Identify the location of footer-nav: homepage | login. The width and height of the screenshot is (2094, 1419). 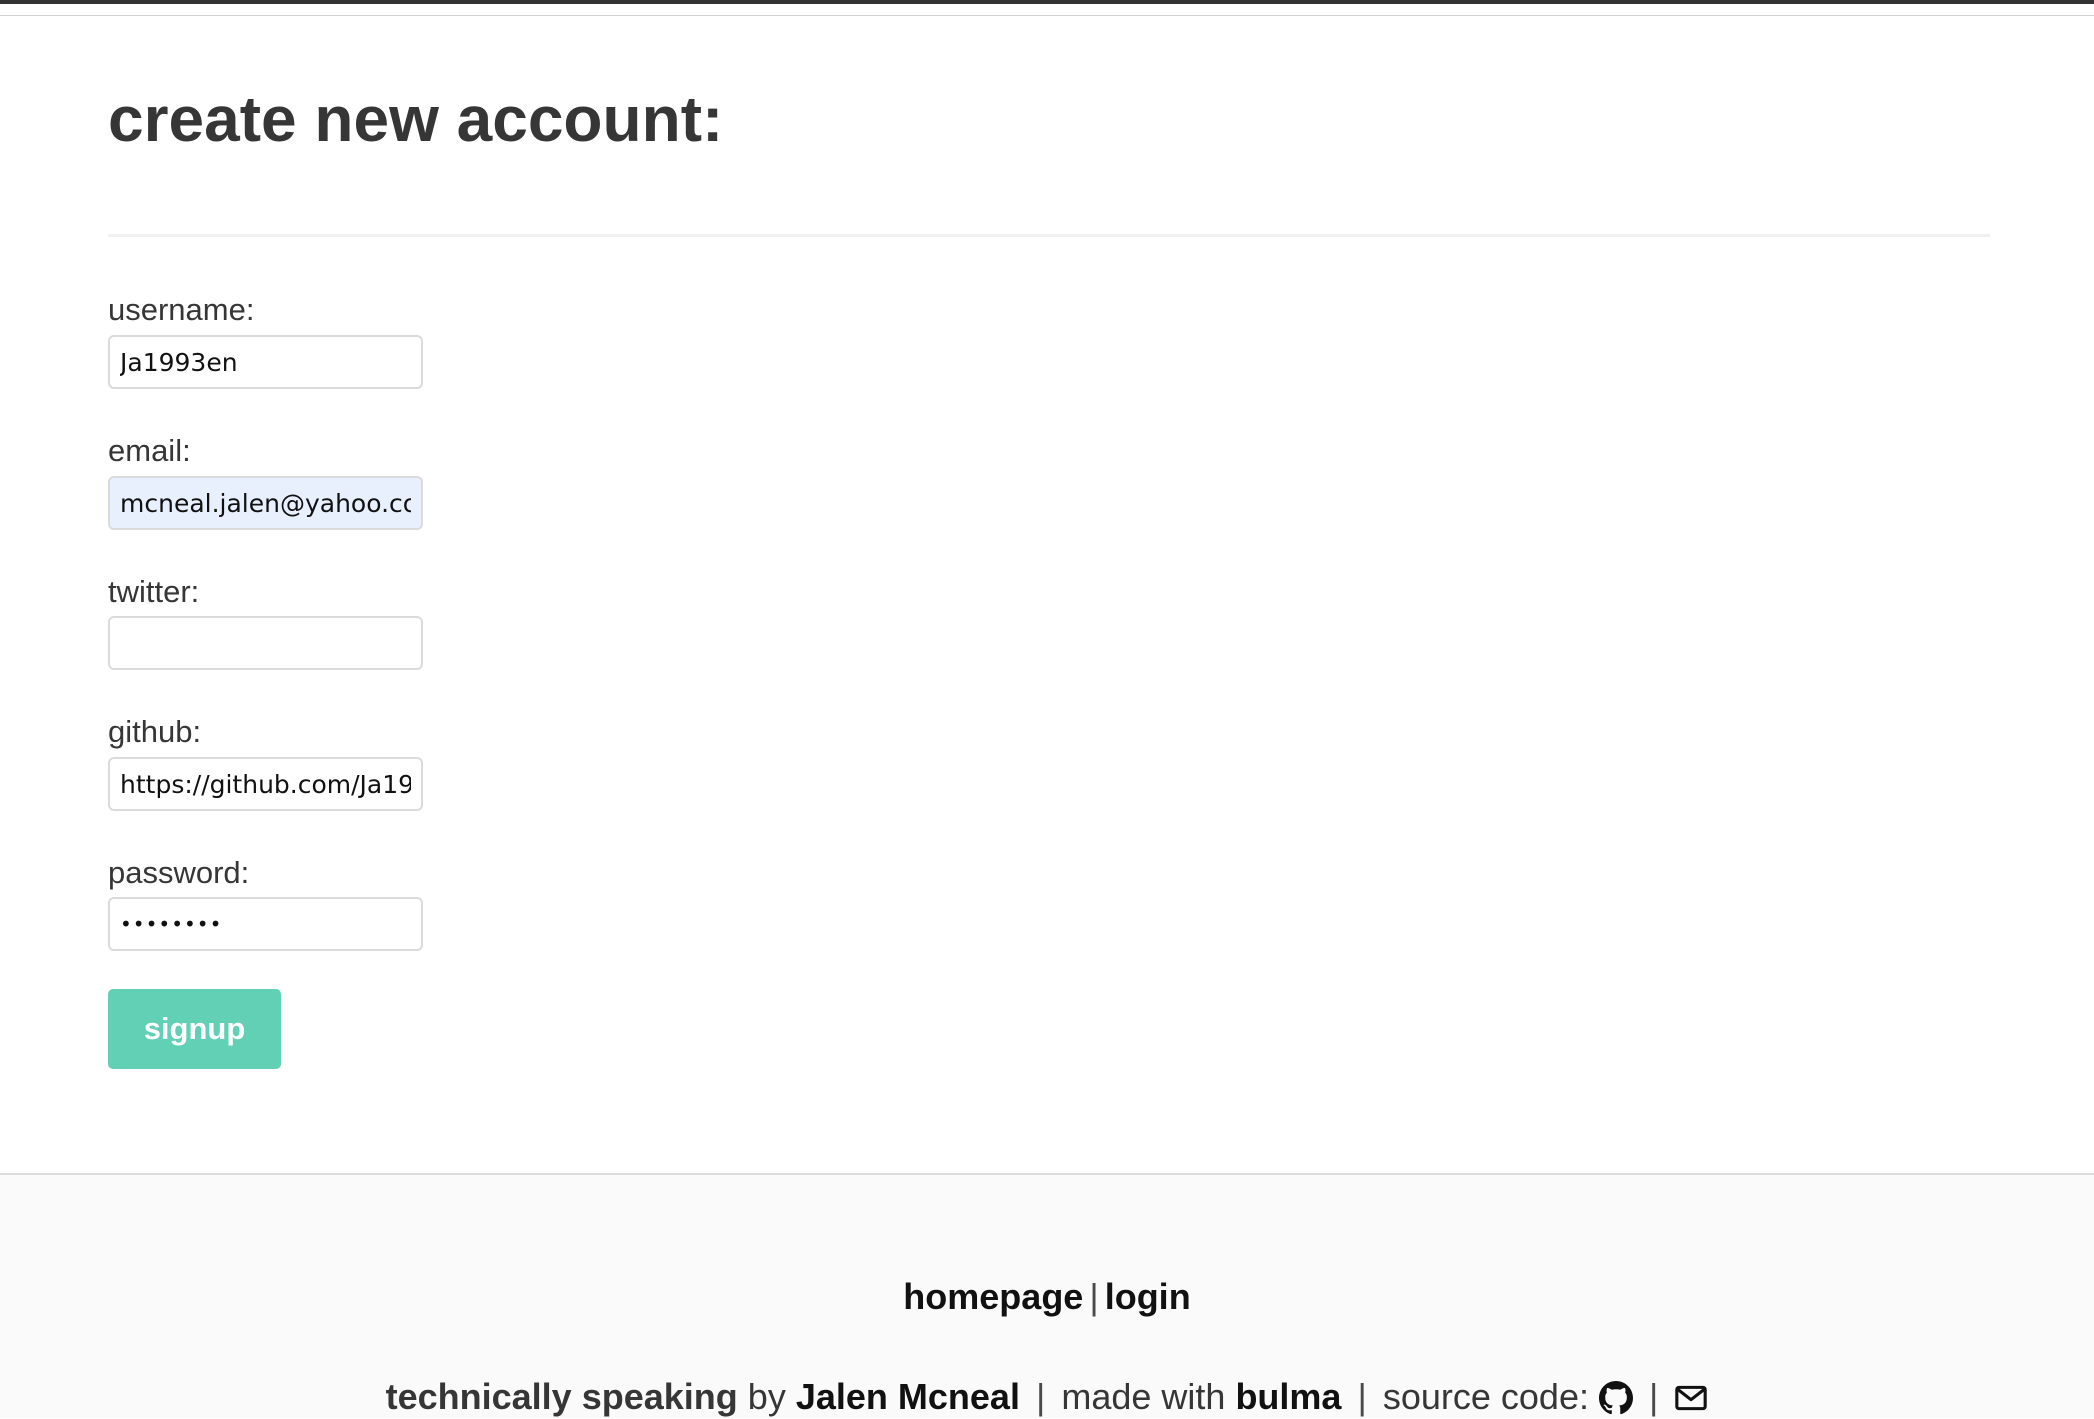
(1047, 1297).